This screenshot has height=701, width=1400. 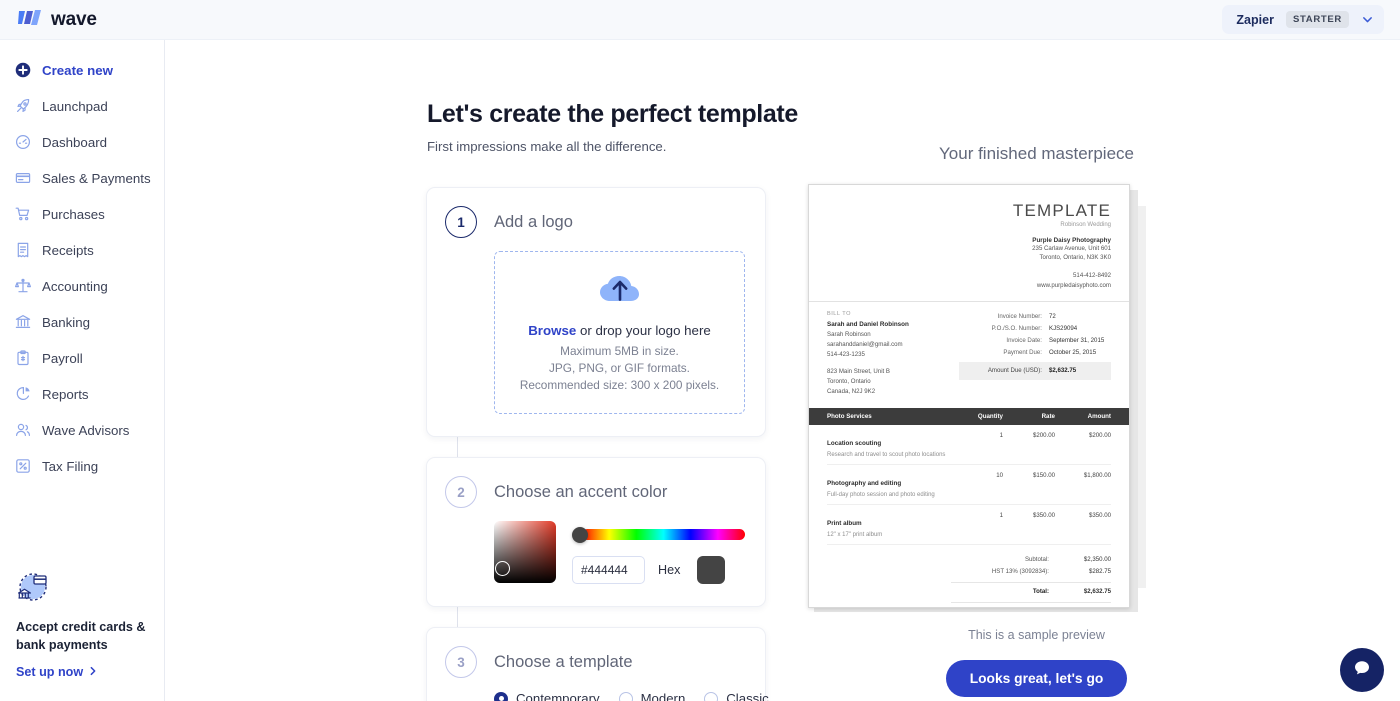 I want to click on brand-logo: wave, so click(x=57, y=20).